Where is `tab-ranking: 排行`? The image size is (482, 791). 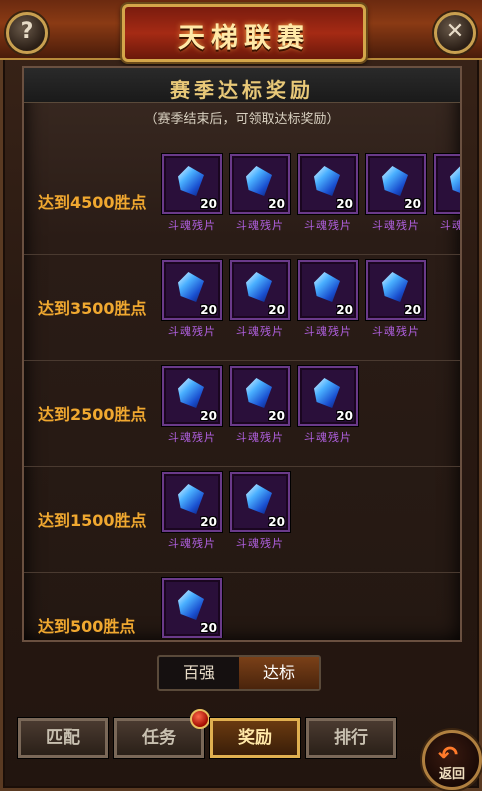 tab-ranking: 排行 is located at coordinates (351, 738).